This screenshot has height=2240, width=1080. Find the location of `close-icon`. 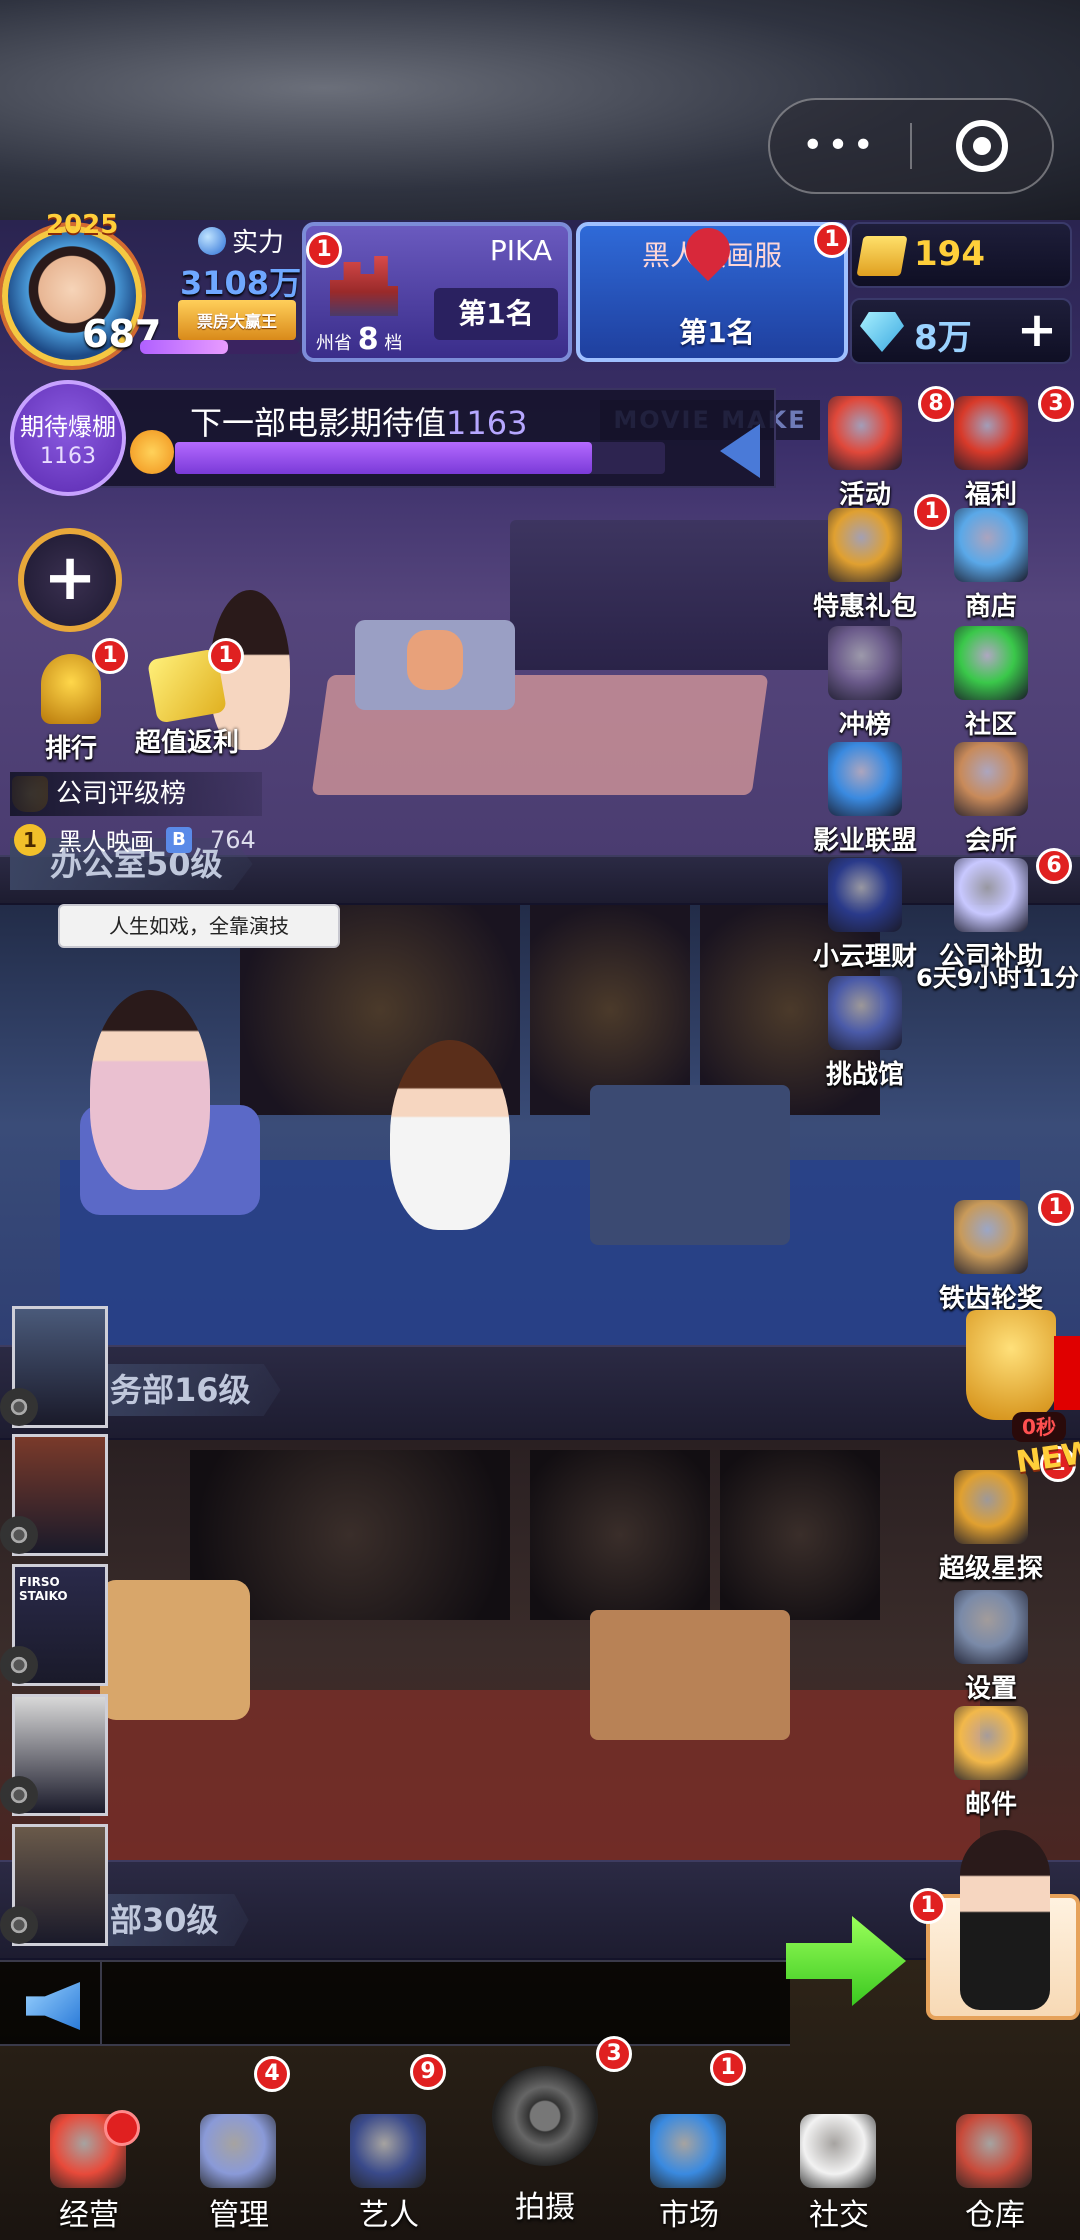

close-icon is located at coordinates (981, 146).